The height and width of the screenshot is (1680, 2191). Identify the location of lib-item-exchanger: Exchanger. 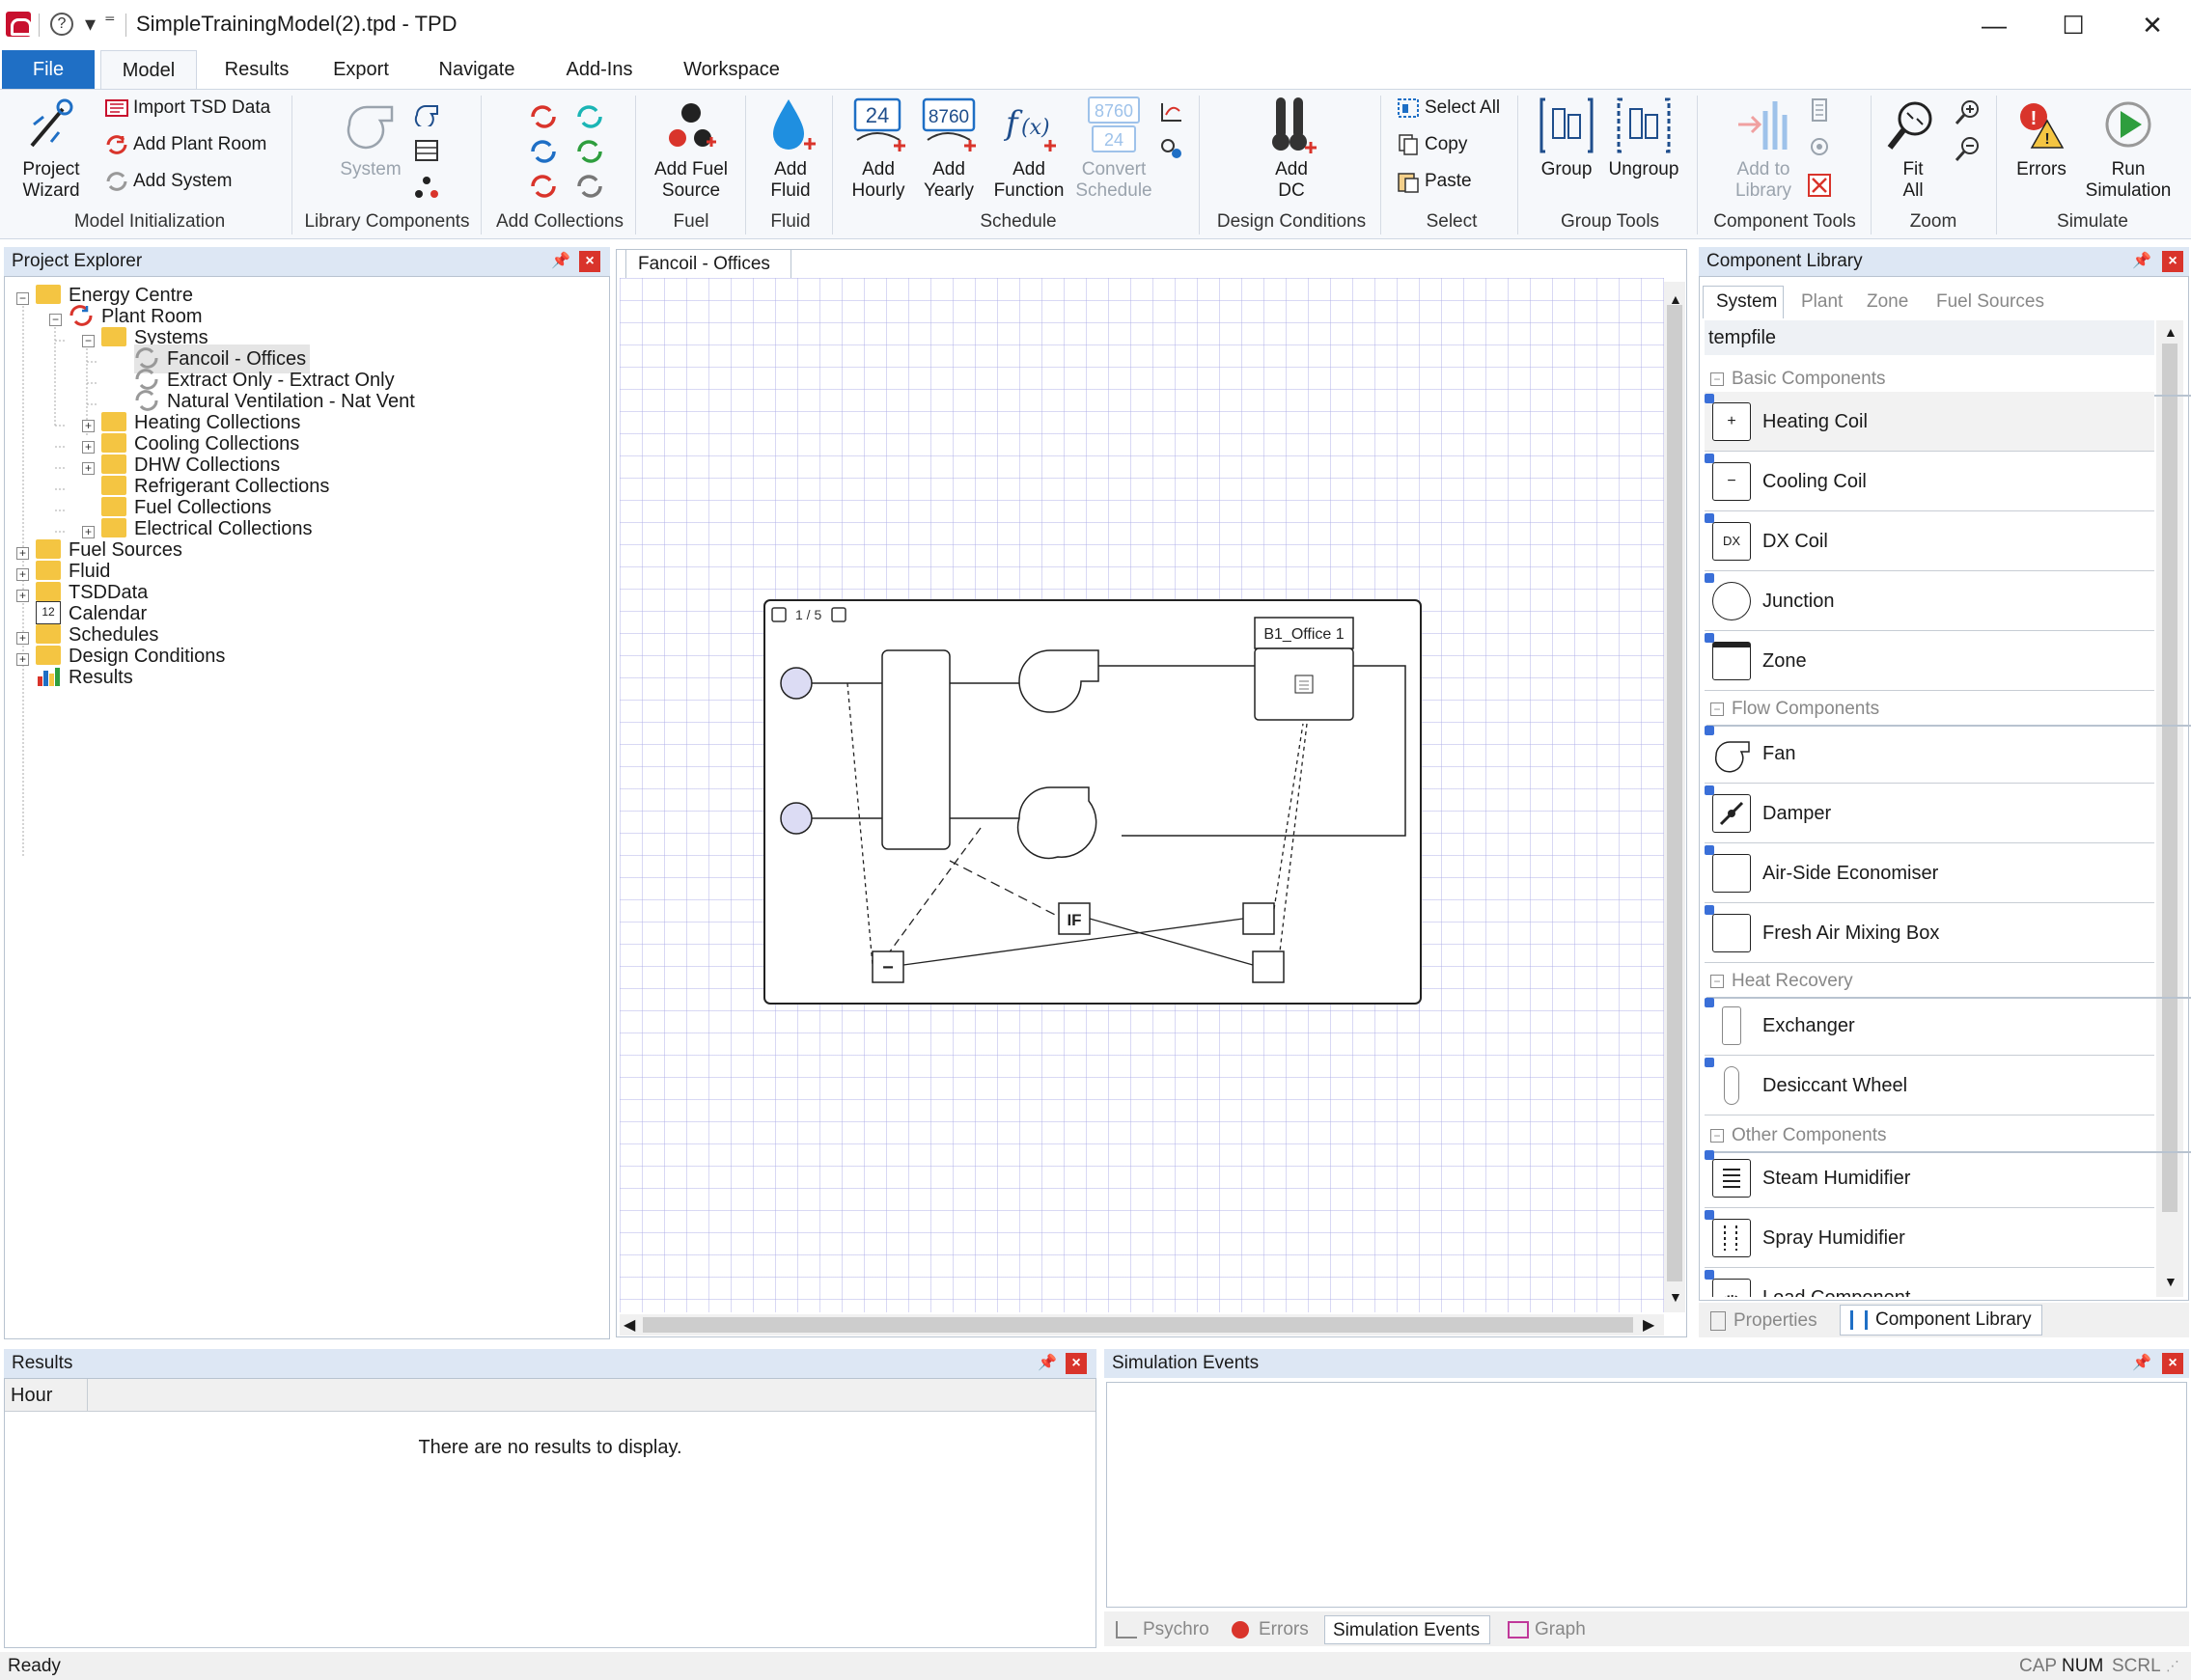
(1929, 1026).